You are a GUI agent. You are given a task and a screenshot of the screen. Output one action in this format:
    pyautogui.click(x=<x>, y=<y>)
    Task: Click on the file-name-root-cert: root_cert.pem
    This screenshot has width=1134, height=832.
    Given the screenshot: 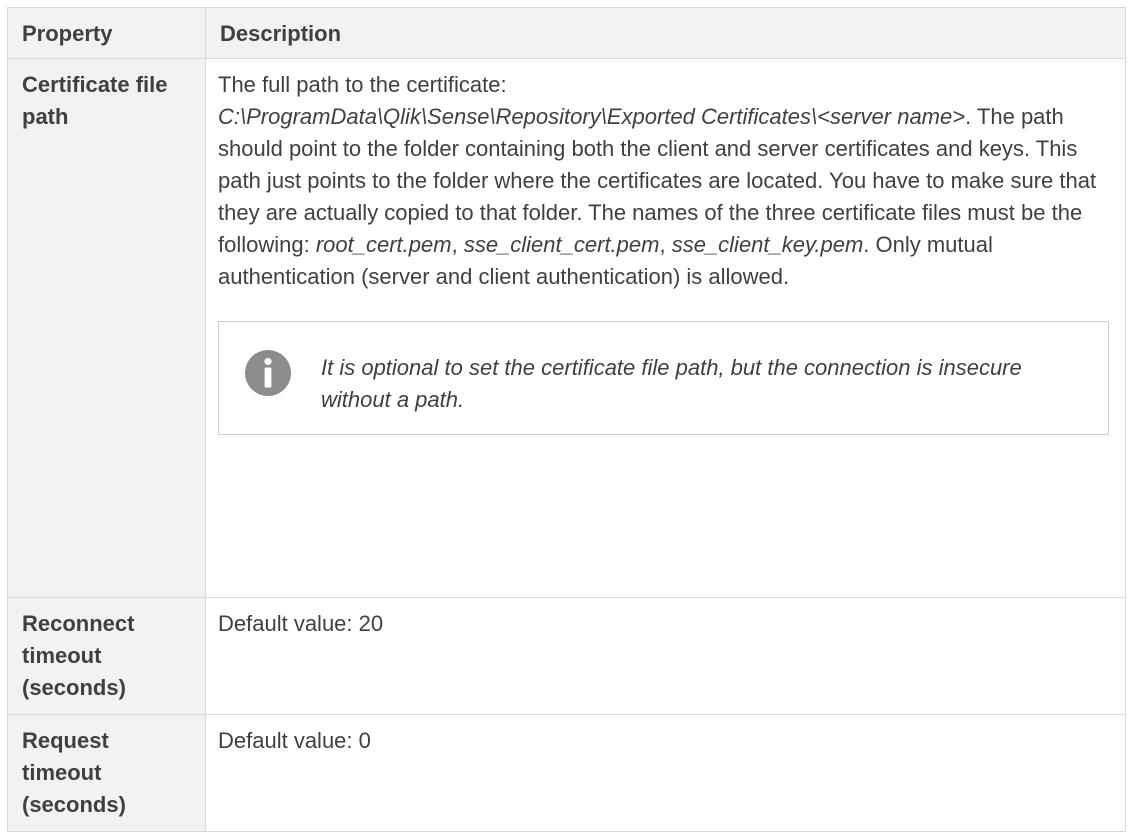 What is the action you would take?
    pyautogui.click(x=383, y=244)
    